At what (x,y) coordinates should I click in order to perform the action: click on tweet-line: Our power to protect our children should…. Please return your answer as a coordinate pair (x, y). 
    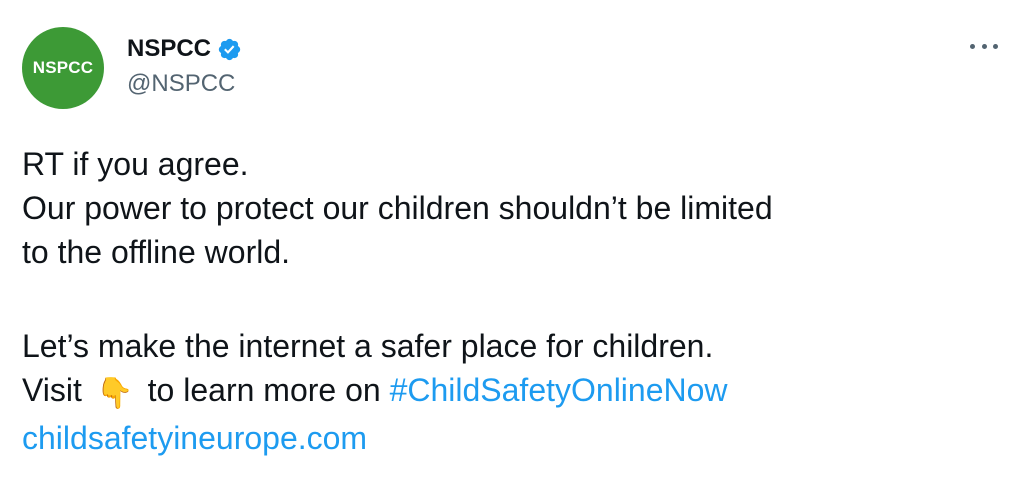
    Looking at the image, I should click on (397, 208).